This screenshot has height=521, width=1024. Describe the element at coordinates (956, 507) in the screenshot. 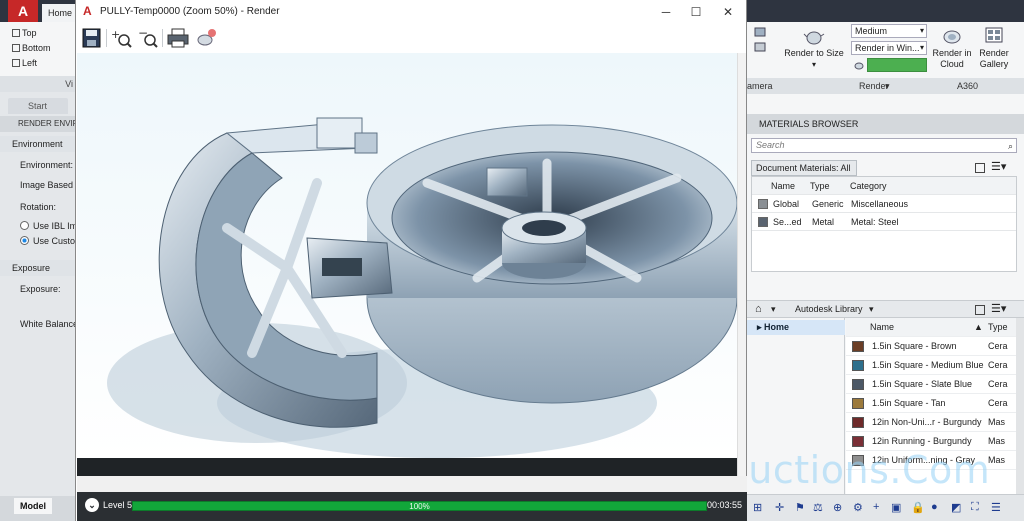

I see `hardware-icon: ◩` at that location.